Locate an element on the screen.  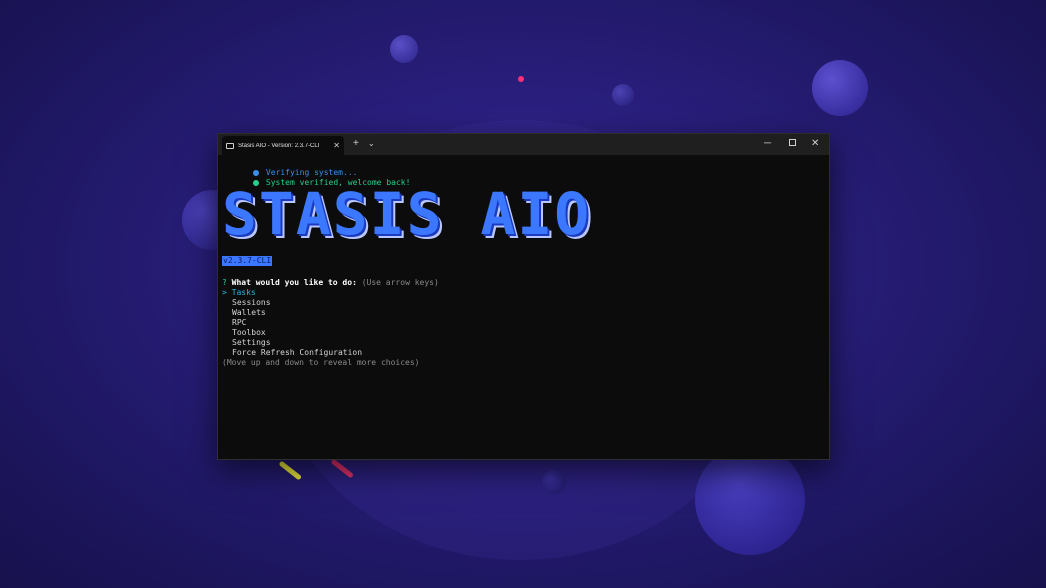
menu-item-sessions: Sessions is located at coordinates (523, 303).